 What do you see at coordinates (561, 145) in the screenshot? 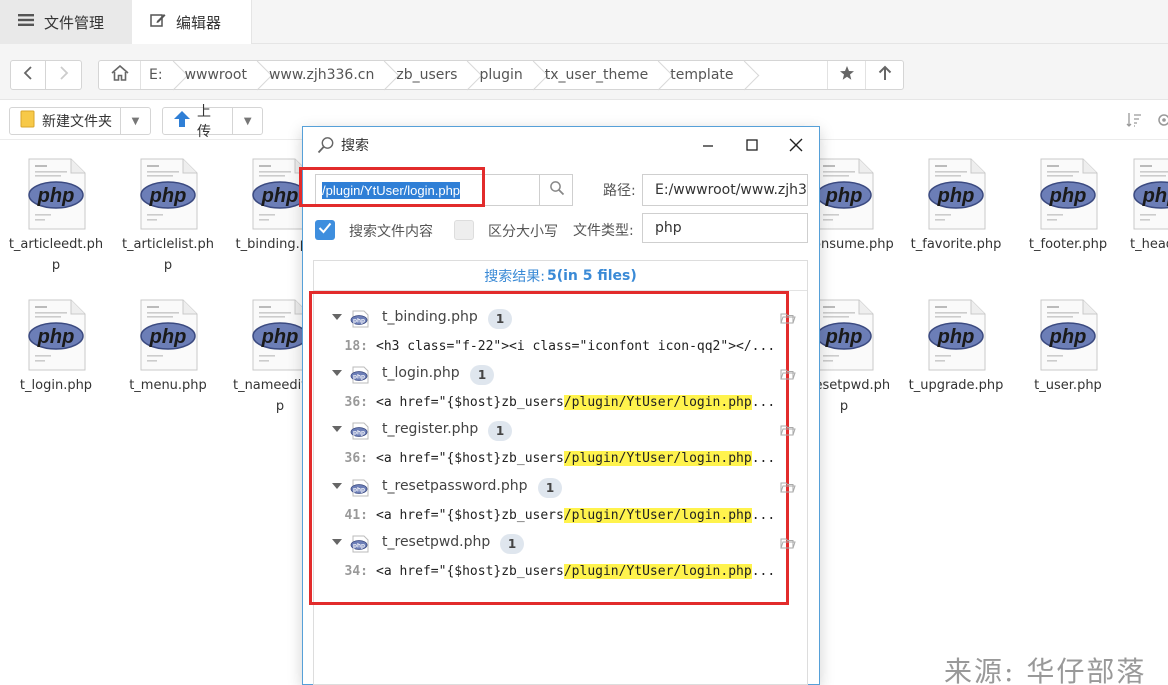
I see `dialog-title-bar: 搜索` at bounding box center [561, 145].